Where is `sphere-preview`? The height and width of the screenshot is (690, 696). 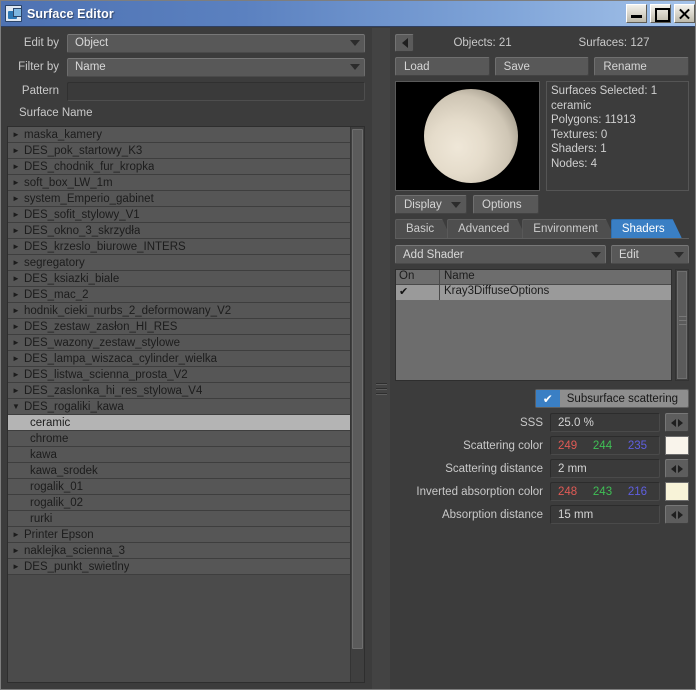 sphere-preview is located at coordinates (467, 136).